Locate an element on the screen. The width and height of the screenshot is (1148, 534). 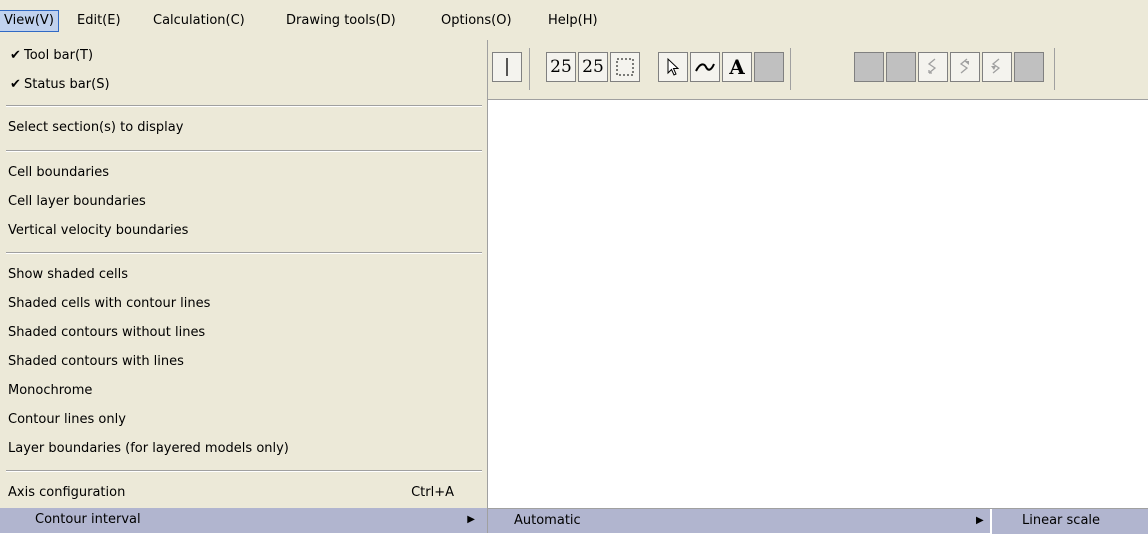
number-label-b: 25 is located at coordinates (593, 67).